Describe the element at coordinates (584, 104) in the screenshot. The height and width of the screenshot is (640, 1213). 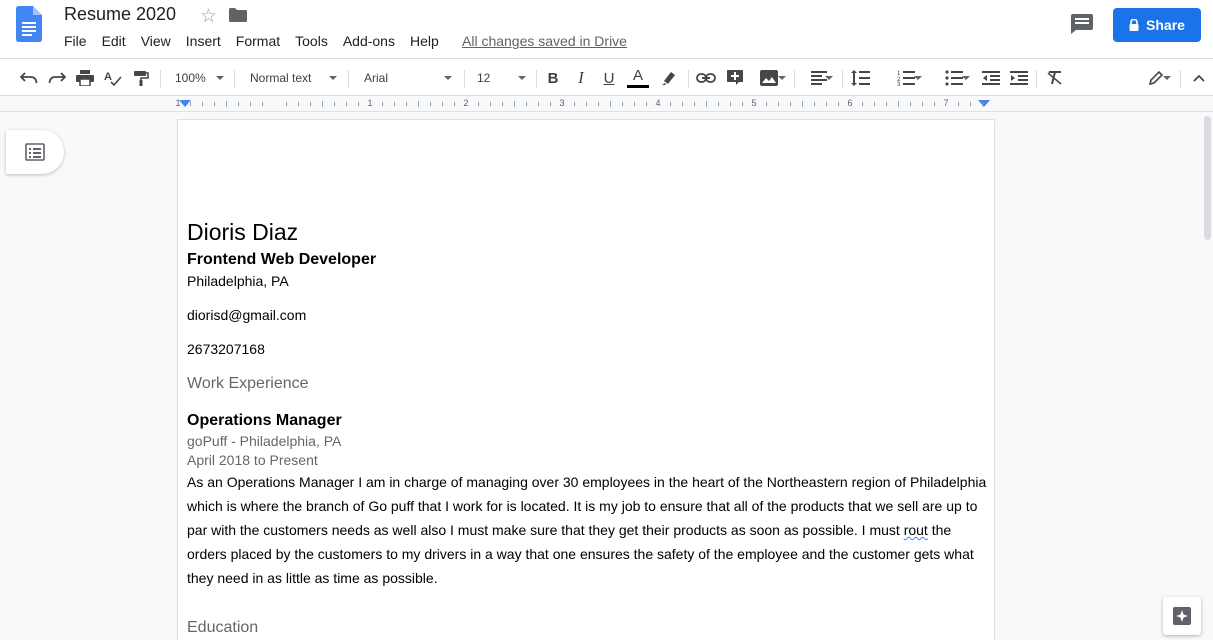
I see `horizontal-ruler: 1 1 2 3 4 5 6 7` at that location.